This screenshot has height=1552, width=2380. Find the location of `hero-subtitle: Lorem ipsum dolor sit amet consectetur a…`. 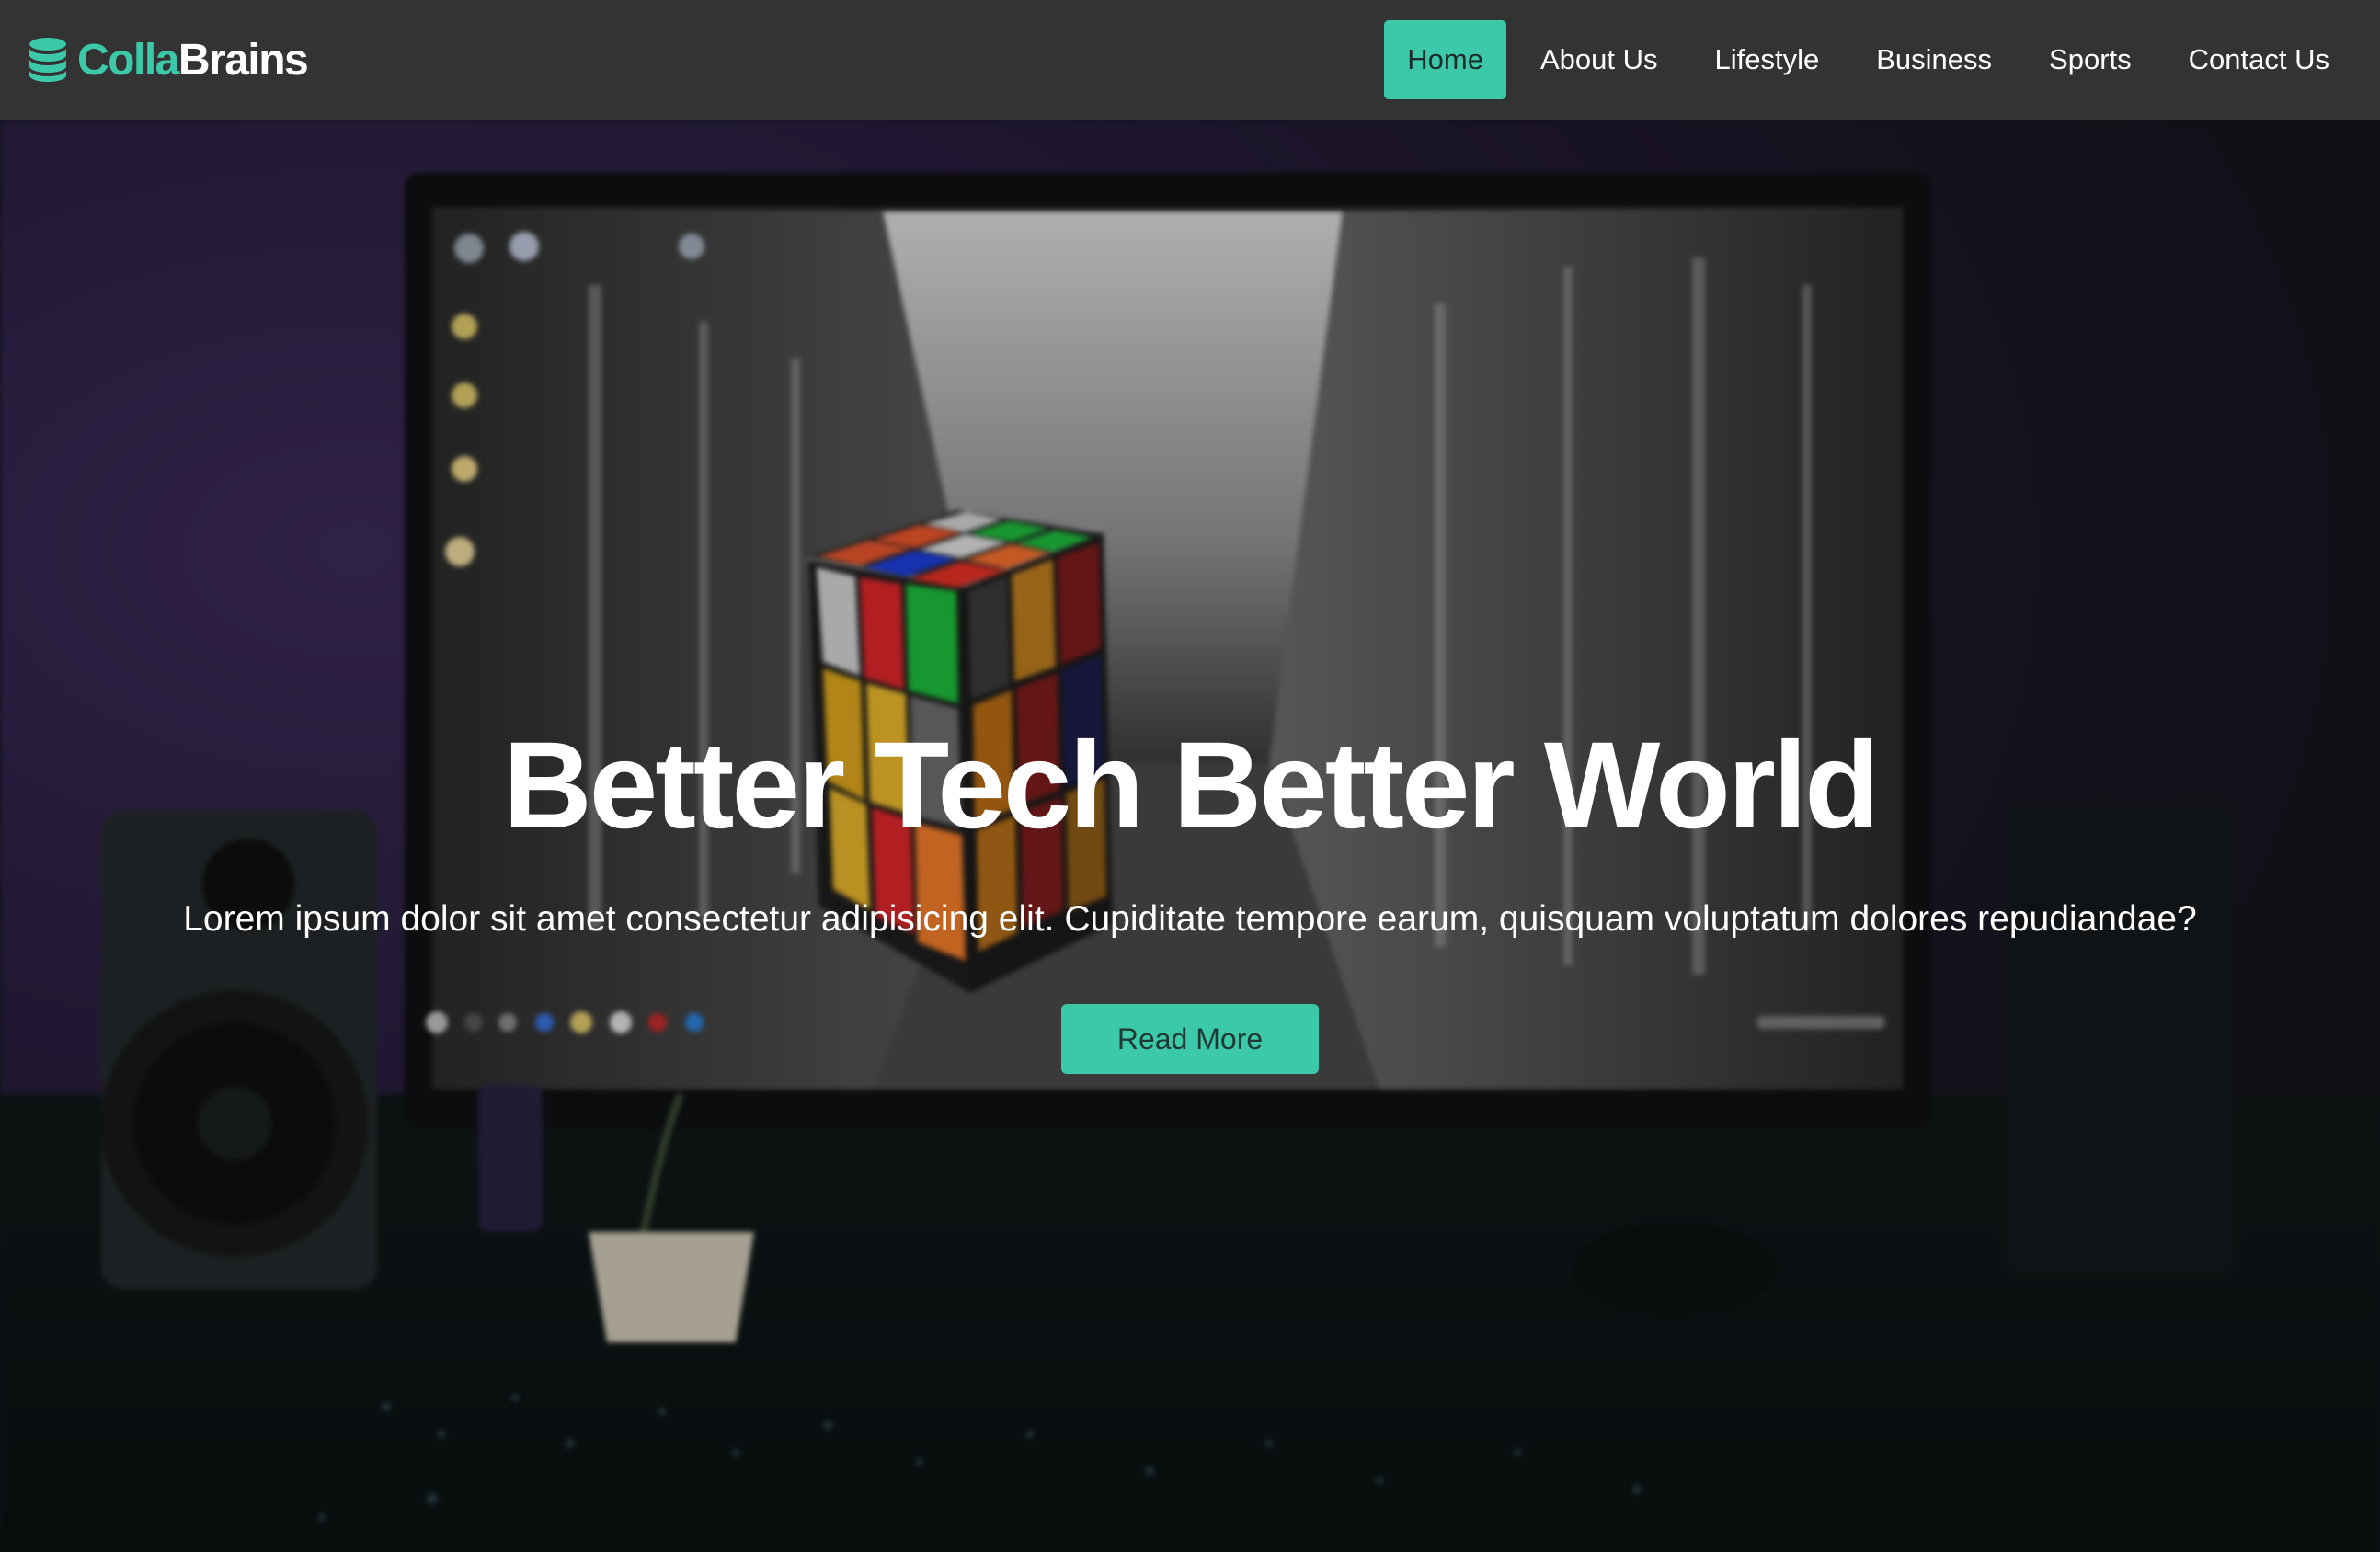

hero-subtitle: Lorem ipsum dolor sit amet consectetur a… is located at coordinates (1190, 919).